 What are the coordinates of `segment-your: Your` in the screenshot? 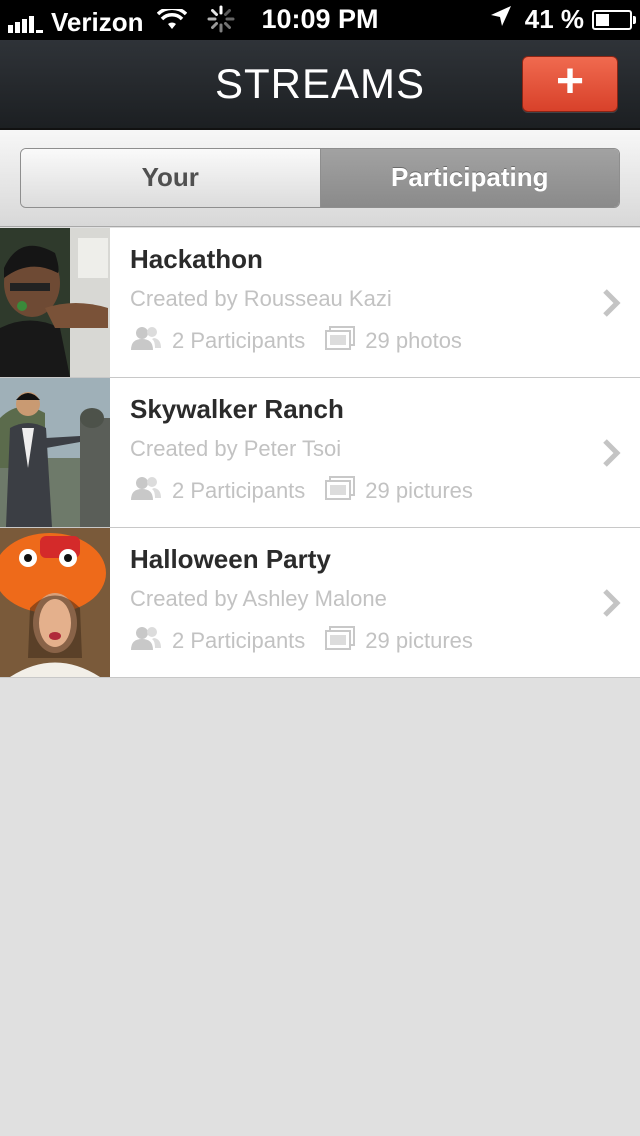 It's located at (171, 178).